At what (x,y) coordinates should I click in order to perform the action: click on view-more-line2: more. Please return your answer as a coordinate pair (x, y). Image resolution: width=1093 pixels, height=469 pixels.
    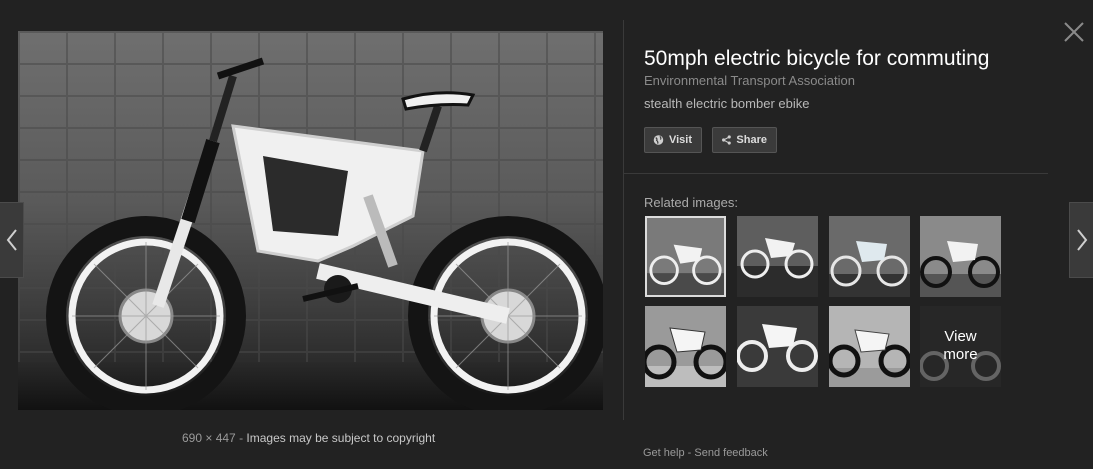
    Looking at the image, I should click on (960, 354).